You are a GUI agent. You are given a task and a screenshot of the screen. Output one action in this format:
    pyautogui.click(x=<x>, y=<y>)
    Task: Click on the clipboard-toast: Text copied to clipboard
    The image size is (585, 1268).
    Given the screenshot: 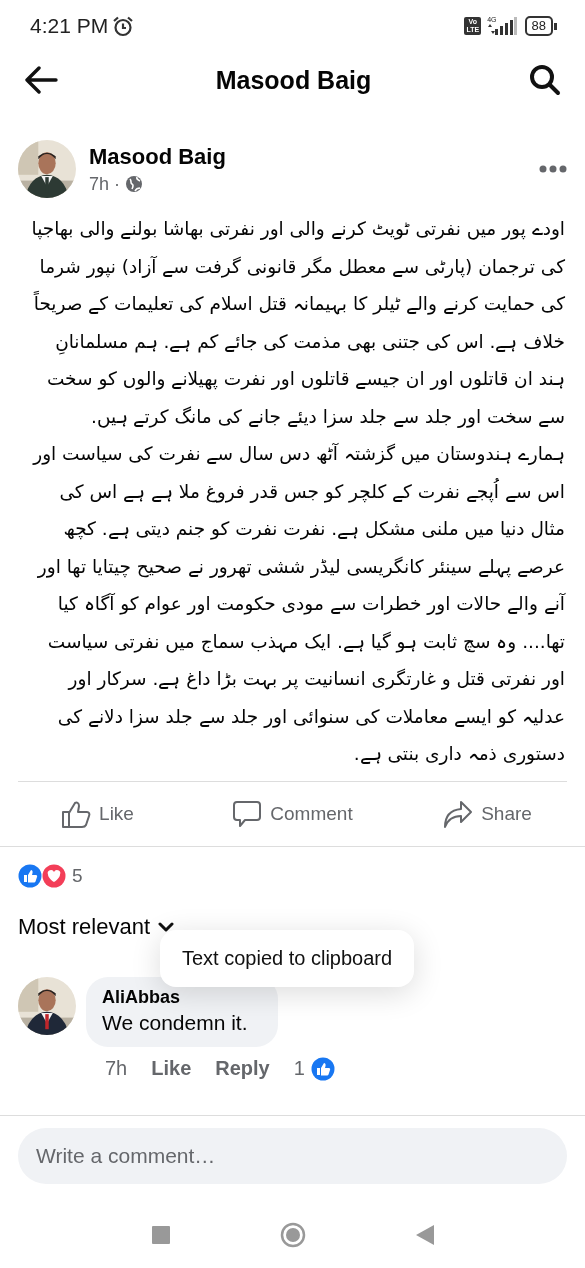 What is the action you would take?
    pyautogui.click(x=287, y=958)
    